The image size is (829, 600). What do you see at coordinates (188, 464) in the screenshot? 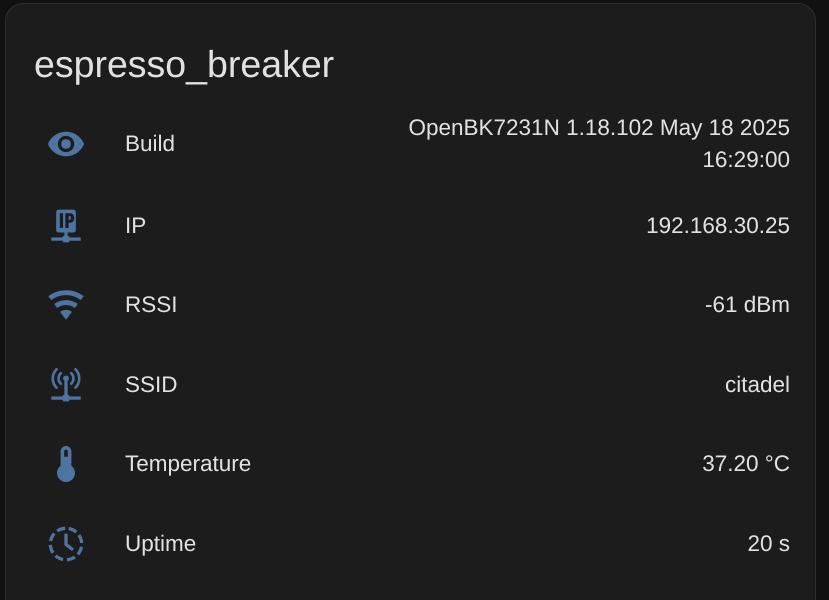
I see `row-label: Temperature` at bounding box center [188, 464].